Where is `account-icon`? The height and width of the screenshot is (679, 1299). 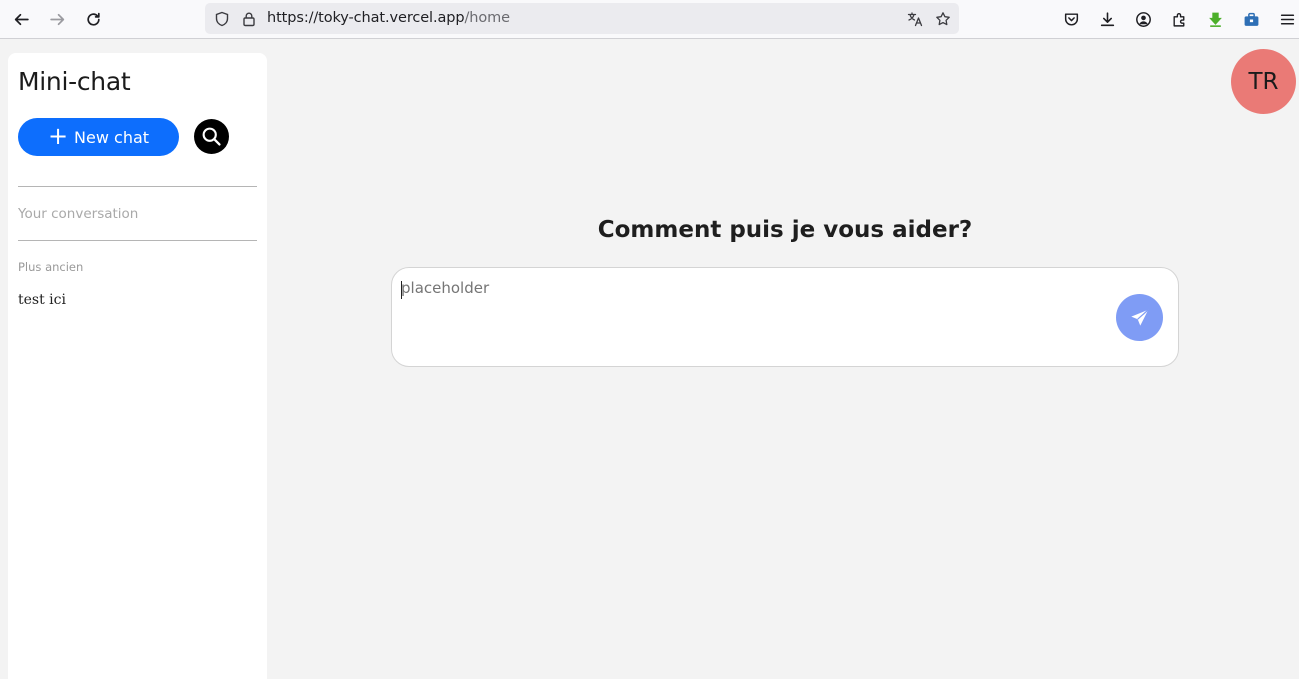 account-icon is located at coordinates (1143, 19).